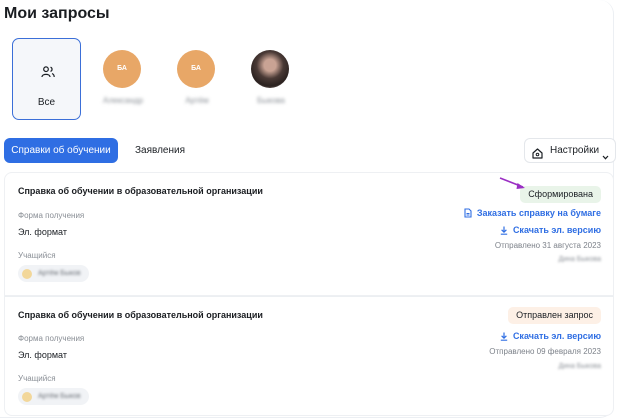 Image resolution: width=620 pixels, height=418 pixels. Describe the element at coordinates (271, 100) in the screenshot. I see `person-name: Быкова` at that location.